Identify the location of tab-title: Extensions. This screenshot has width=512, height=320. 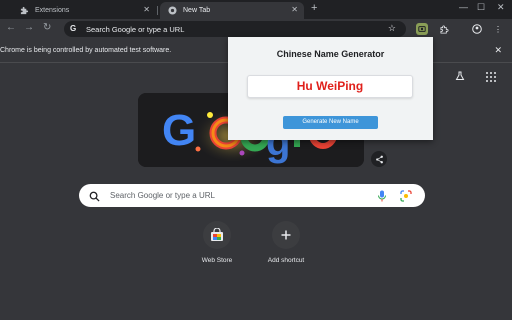
(52, 10).